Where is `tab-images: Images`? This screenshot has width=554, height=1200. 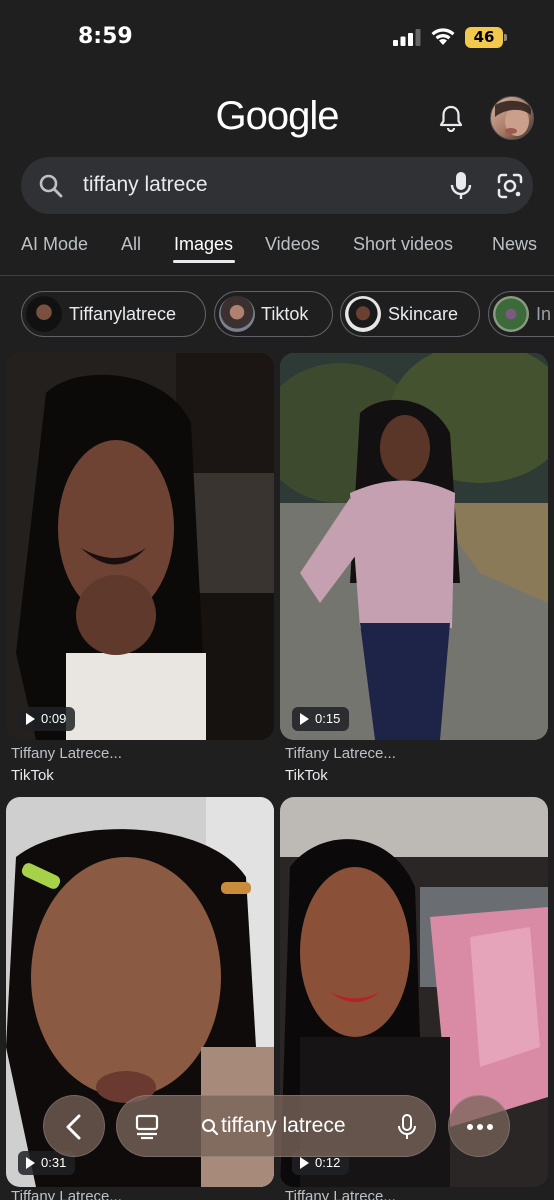
tab-images: Images is located at coordinates (203, 244).